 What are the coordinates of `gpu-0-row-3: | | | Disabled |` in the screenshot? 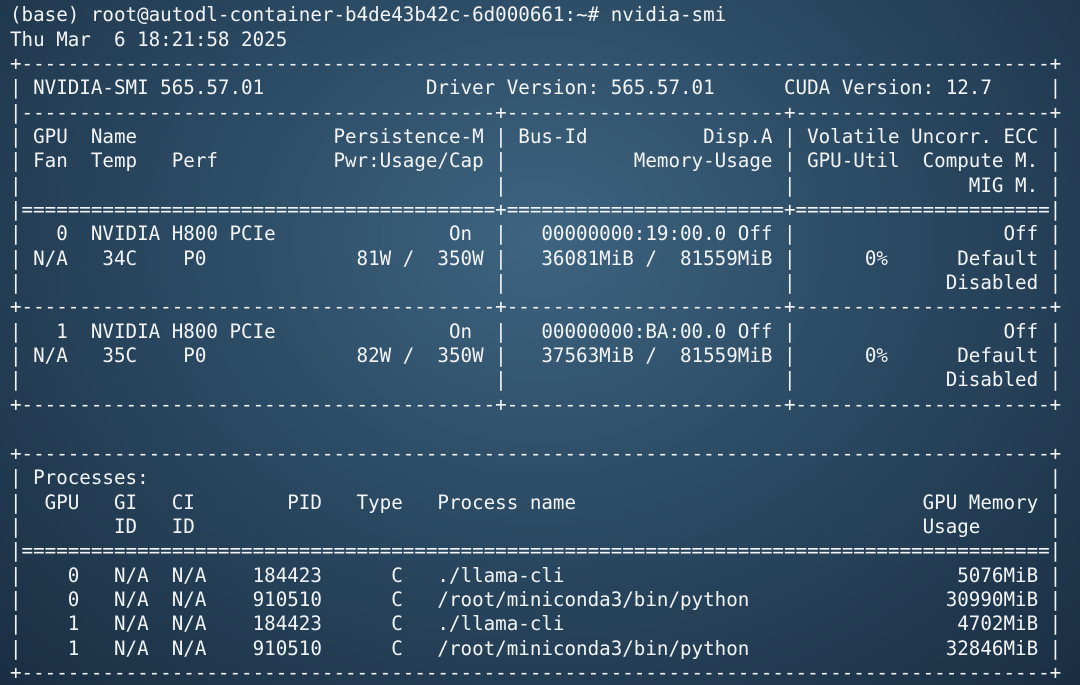 It's located at (536, 282).